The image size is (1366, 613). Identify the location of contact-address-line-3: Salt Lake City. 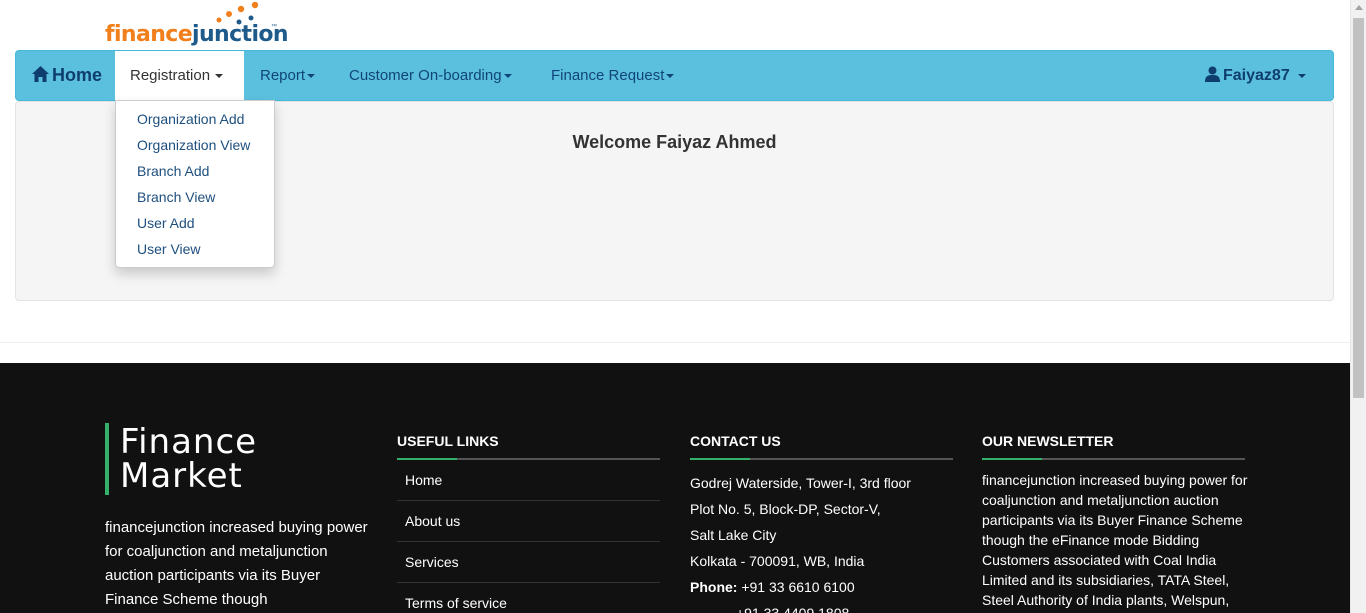
(733, 535).